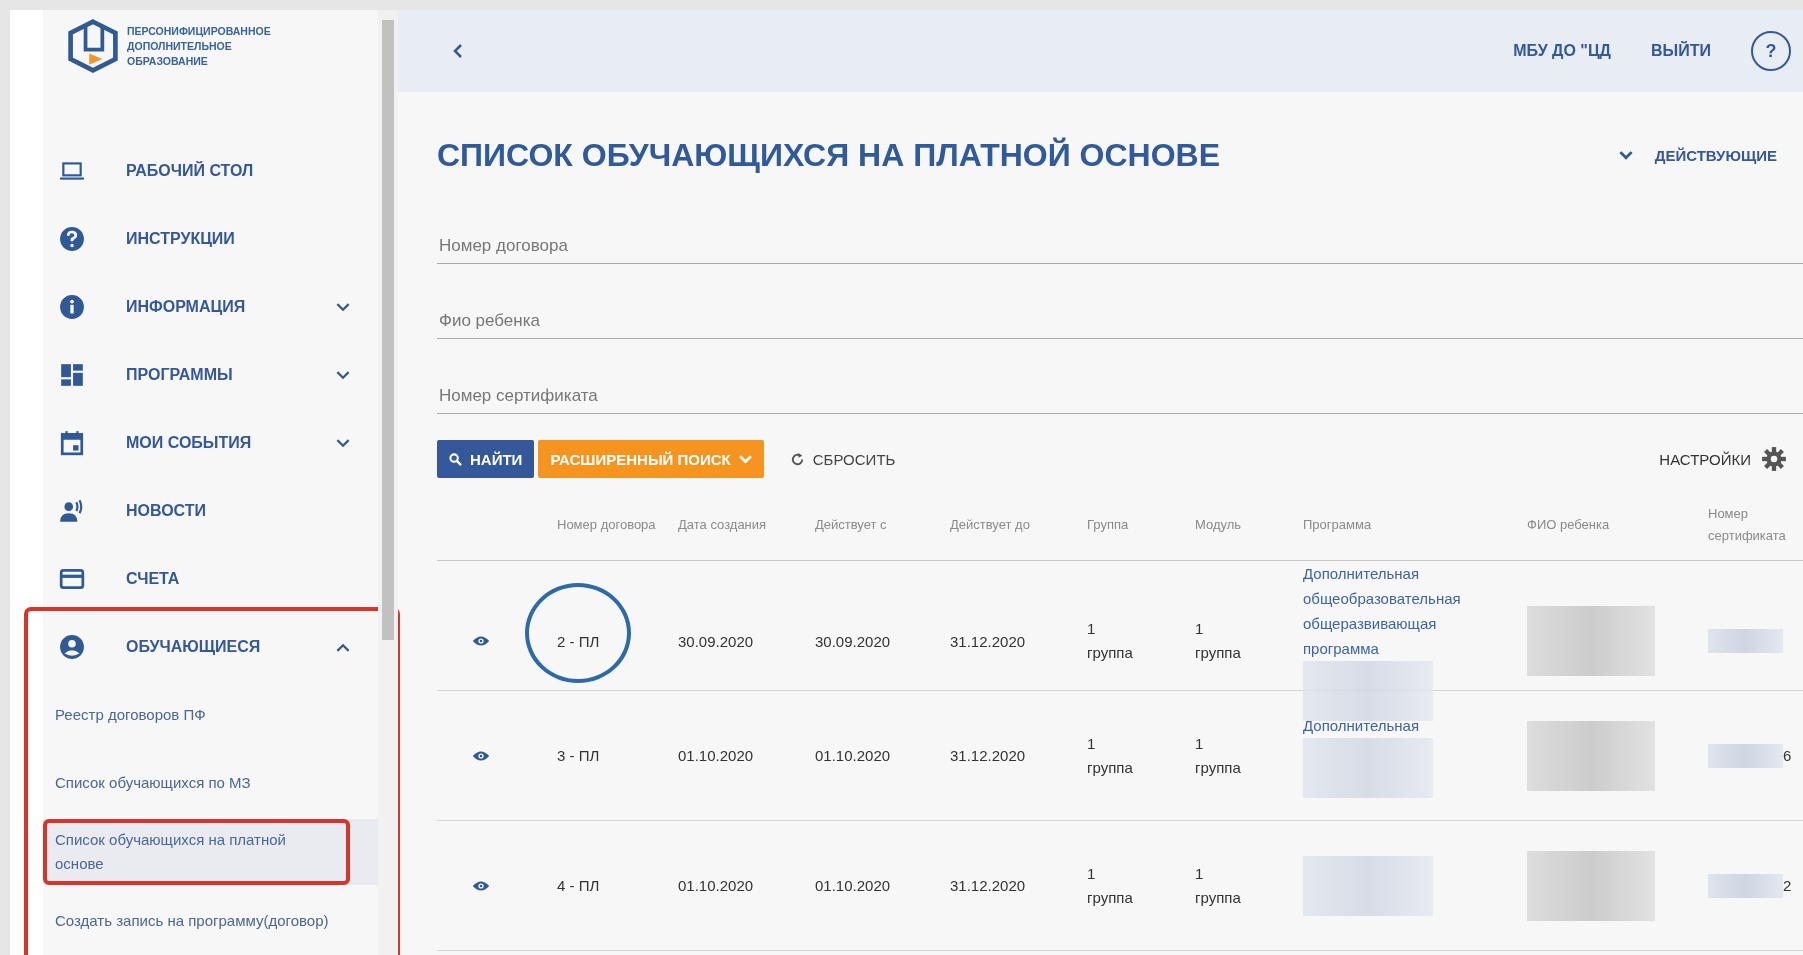 Image resolution: width=1803 pixels, height=955 pixels. Describe the element at coordinates (578, 641) in the screenshot. I see `table-cell: 2 - ПЛ` at that location.